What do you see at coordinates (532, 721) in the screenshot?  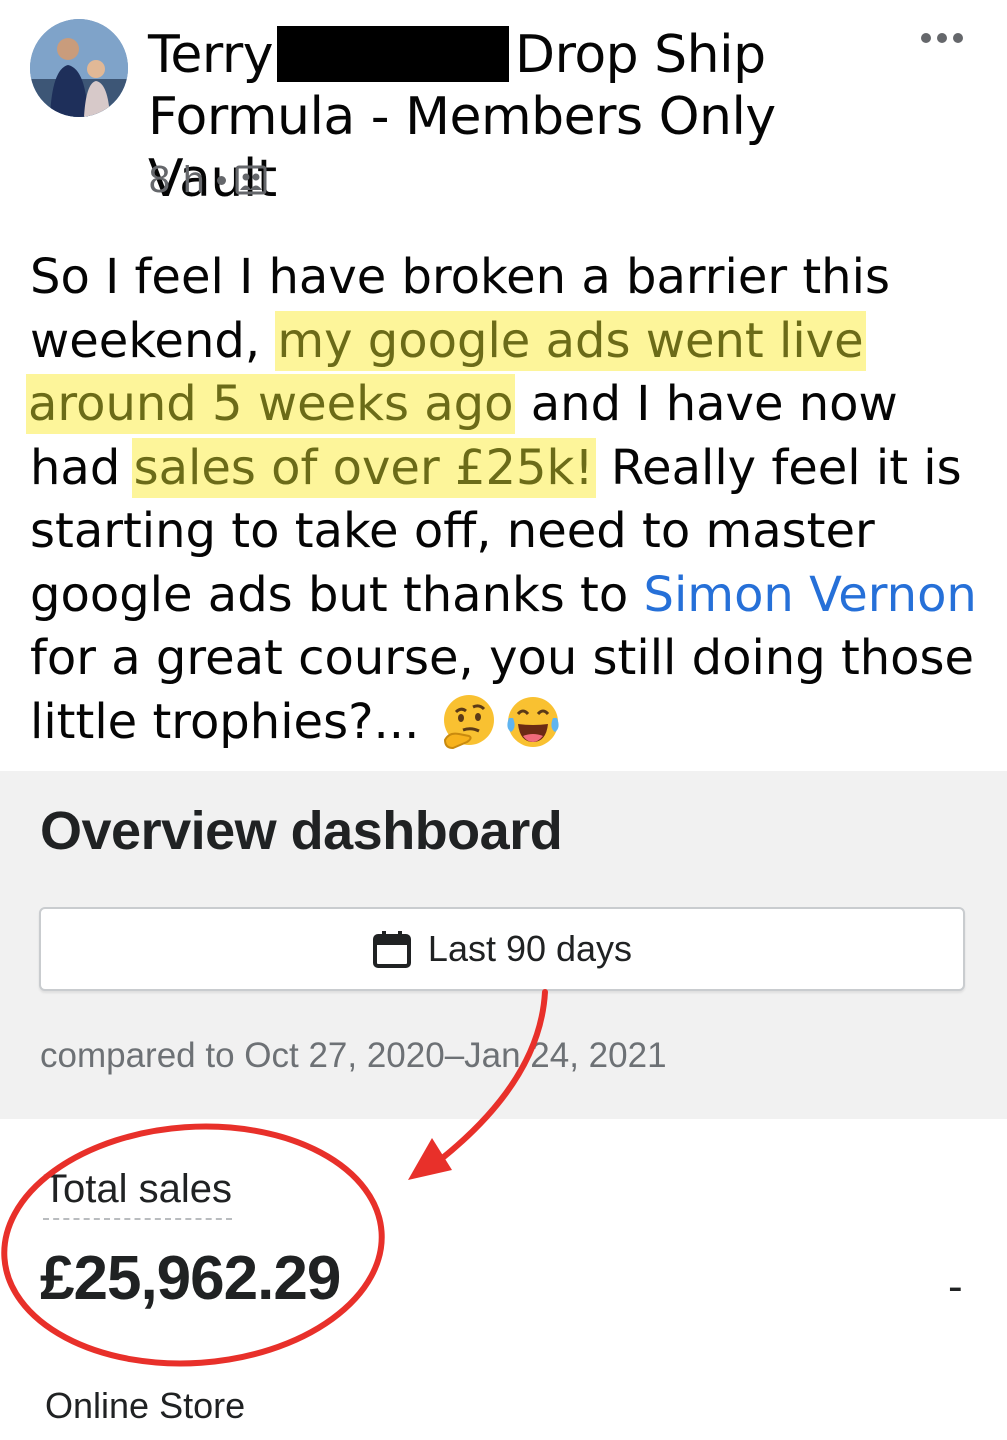 I see `tears-of-joy-emoji` at bounding box center [532, 721].